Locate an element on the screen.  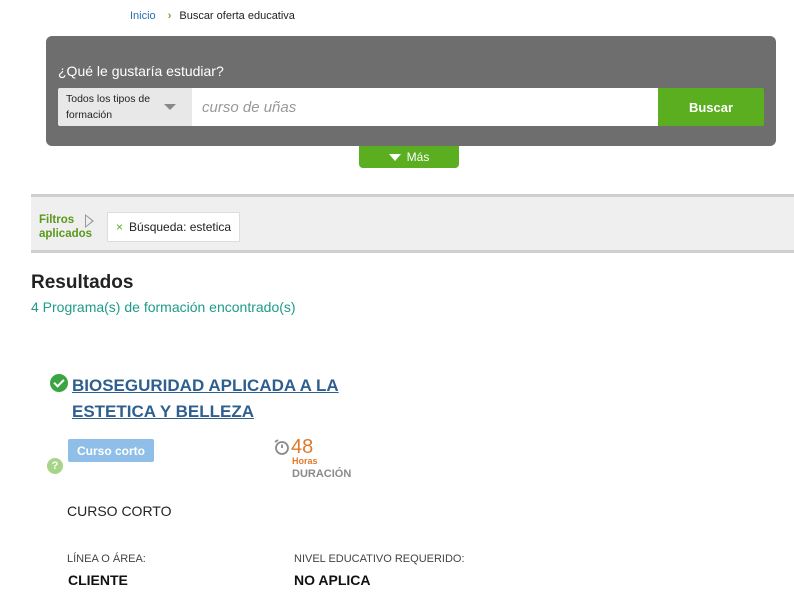
timer-icon is located at coordinates (281, 447).